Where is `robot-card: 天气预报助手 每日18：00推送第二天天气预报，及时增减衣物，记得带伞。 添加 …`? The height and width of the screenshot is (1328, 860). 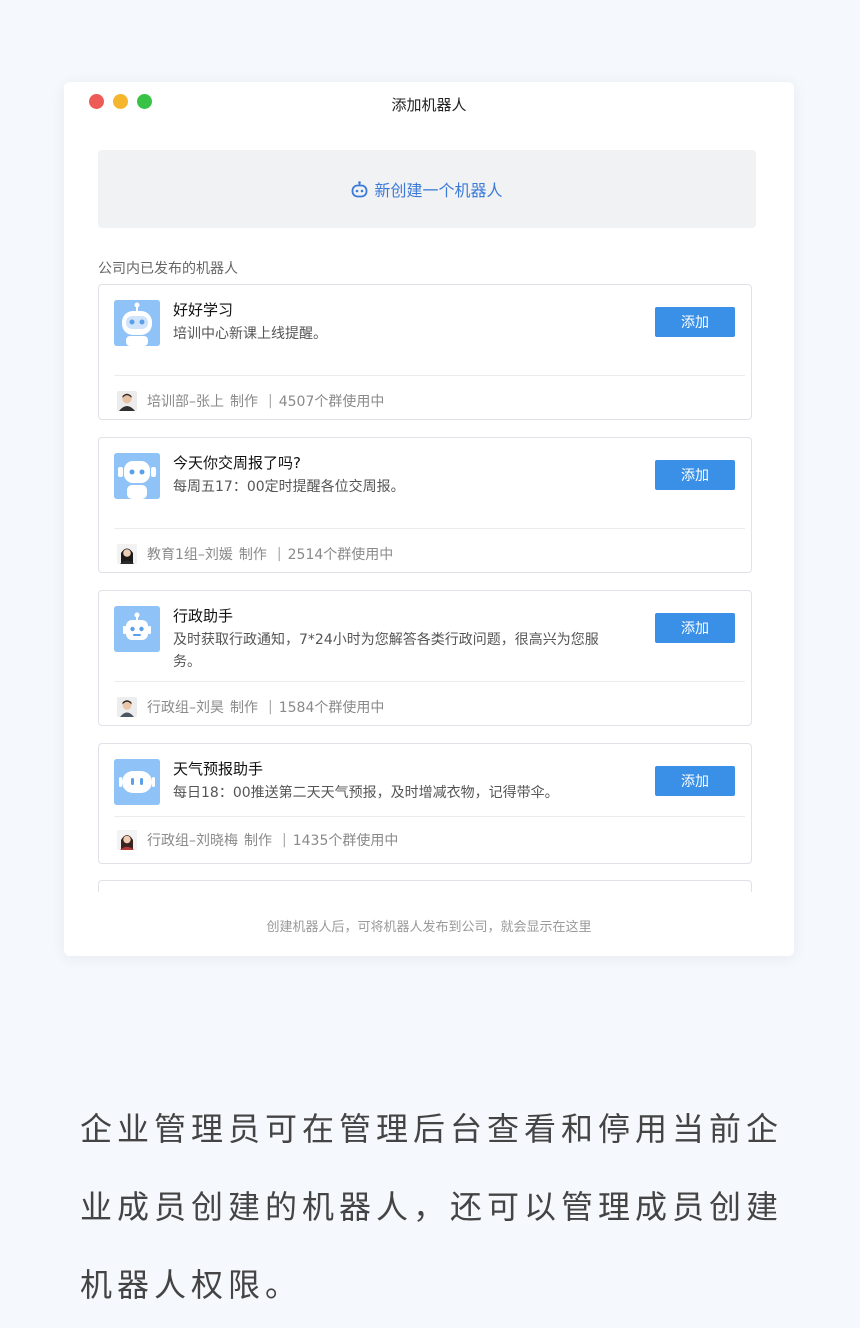 robot-card: 天气预报助手 每日18：00推送第二天天气预报，及时增减衣物，记得带伞。 添加 … is located at coordinates (425, 803).